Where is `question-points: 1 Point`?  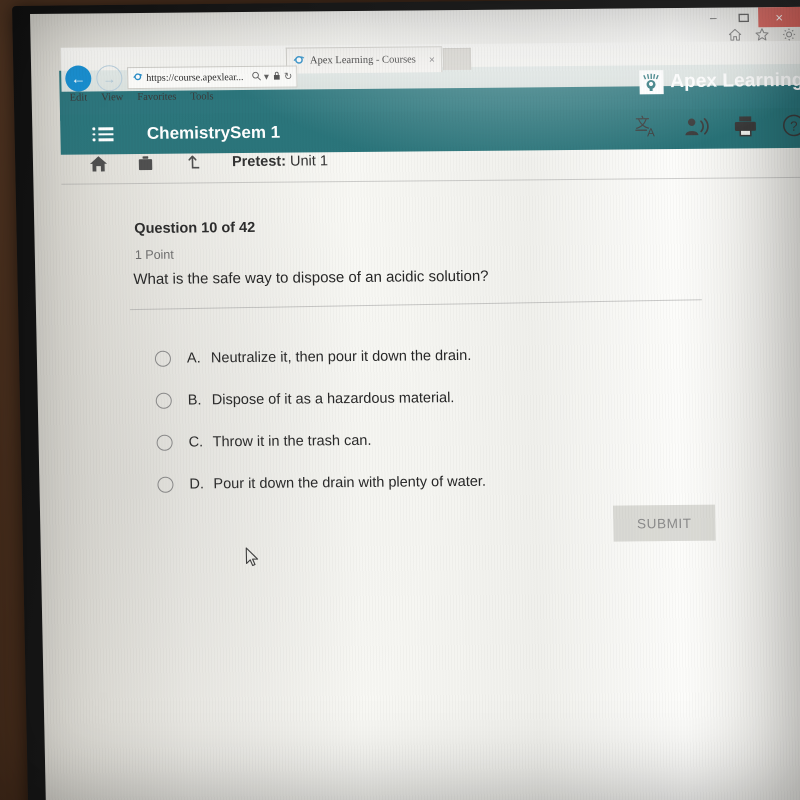 question-points: 1 Point is located at coordinates (154, 255).